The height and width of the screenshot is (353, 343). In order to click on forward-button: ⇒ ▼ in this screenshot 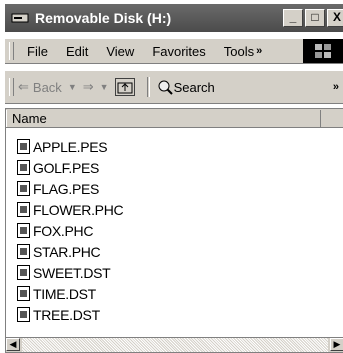, I will do `click(96, 87)`.